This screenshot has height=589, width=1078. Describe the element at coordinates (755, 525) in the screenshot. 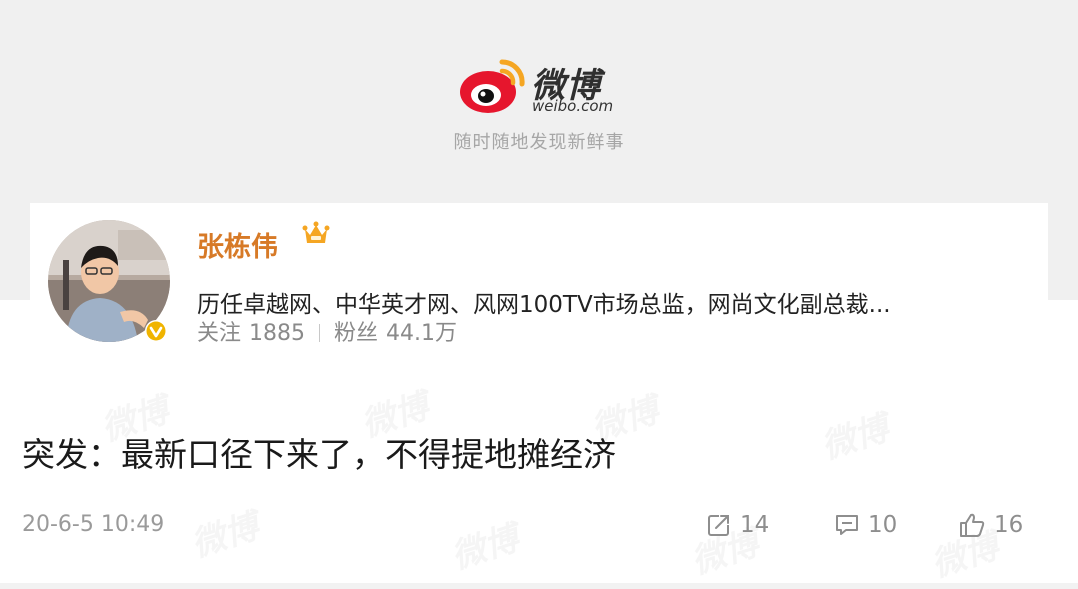

I see `repost-count: 14` at that location.